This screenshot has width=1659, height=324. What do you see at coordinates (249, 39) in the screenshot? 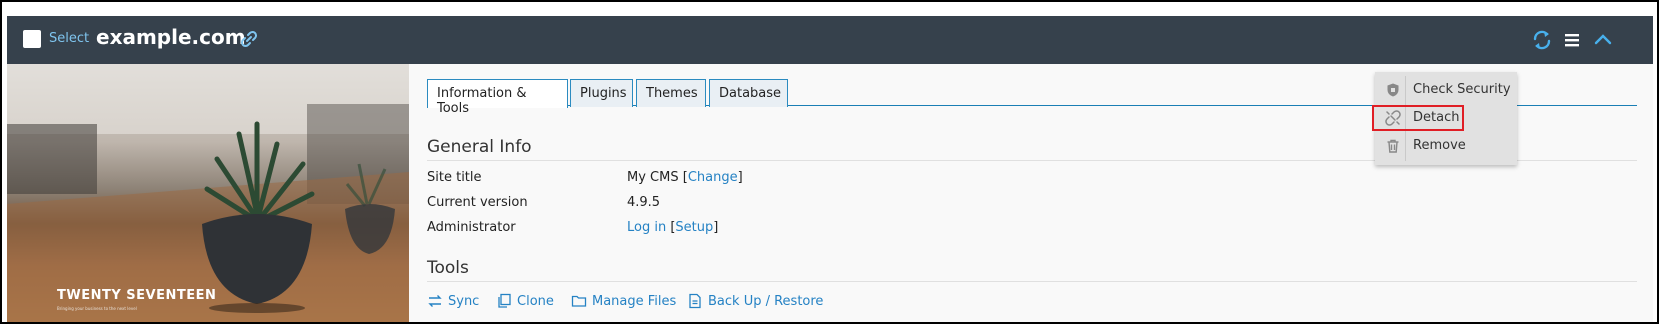
I see `link-icon` at bounding box center [249, 39].